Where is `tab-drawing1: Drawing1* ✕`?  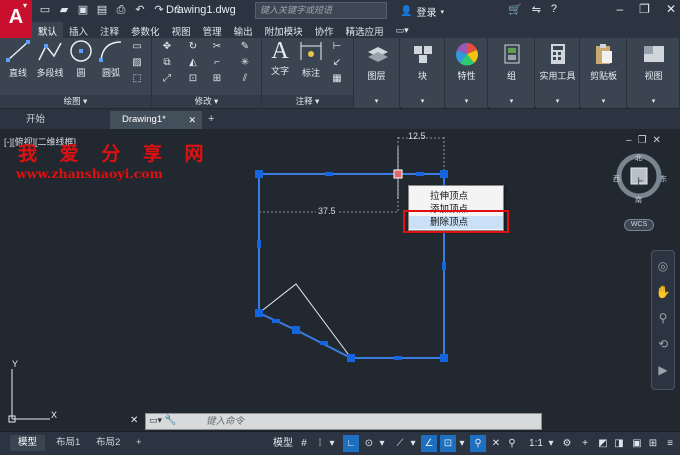
tab-drawing1: Drawing1* ✕ is located at coordinates (156, 120).